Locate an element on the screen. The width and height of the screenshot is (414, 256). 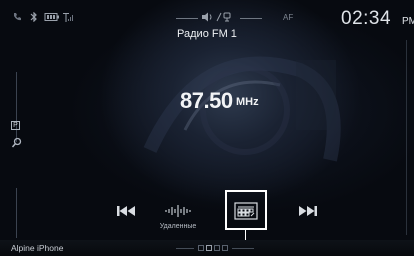
skip-previous-icon is located at coordinates (126, 211).